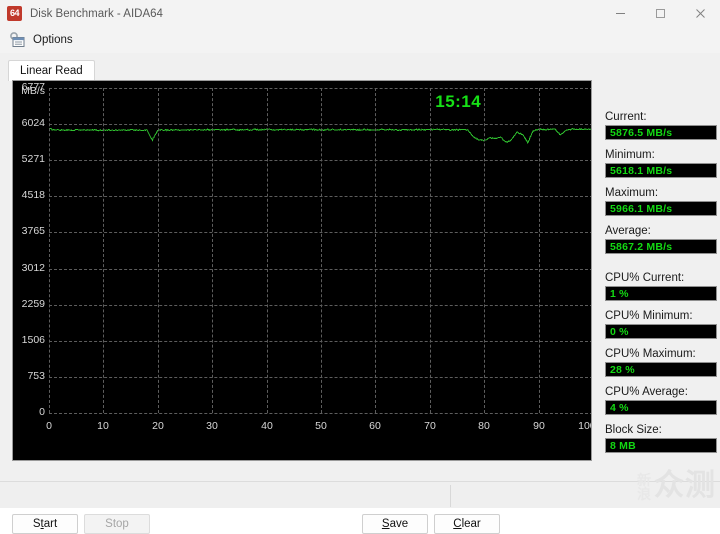  Describe the element at coordinates (33, 159) in the screenshot. I see `chart-y-axis-label: 5271` at that location.